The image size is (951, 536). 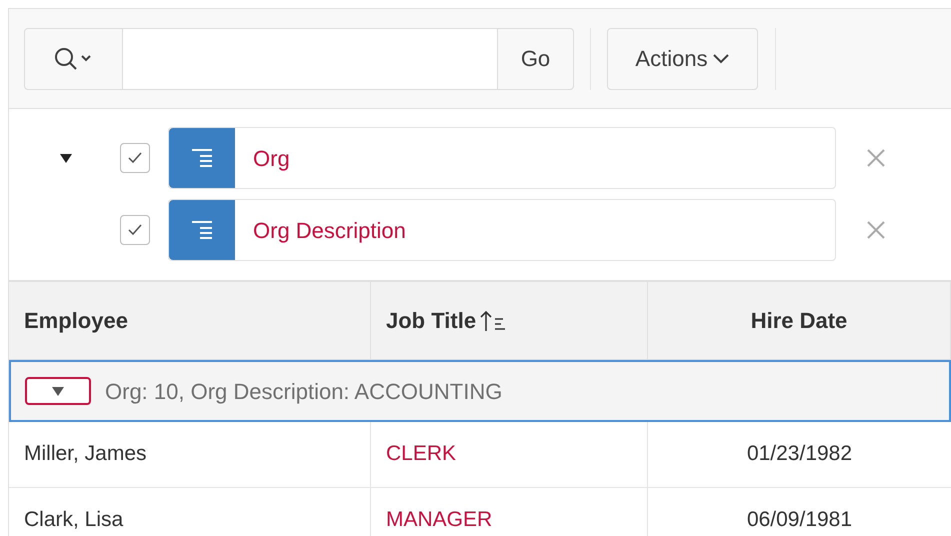 I want to click on actions-button: Actions, so click(x=682, y=59).